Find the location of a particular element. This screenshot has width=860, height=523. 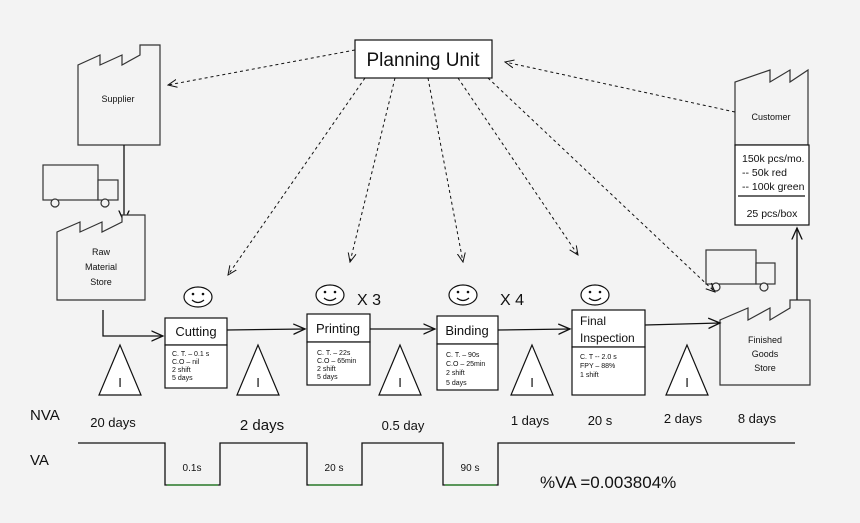

process-name: Final is located at coordinates (593, 321).